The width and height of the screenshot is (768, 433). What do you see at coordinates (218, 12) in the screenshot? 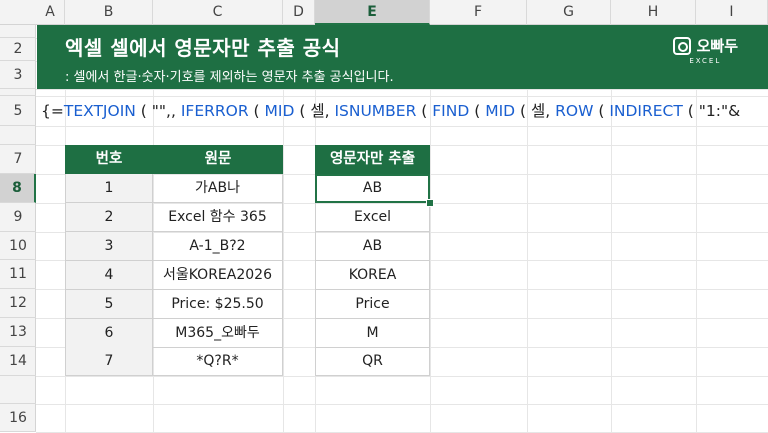
I see `column-header-c: C` at bounding box center [218, 12].